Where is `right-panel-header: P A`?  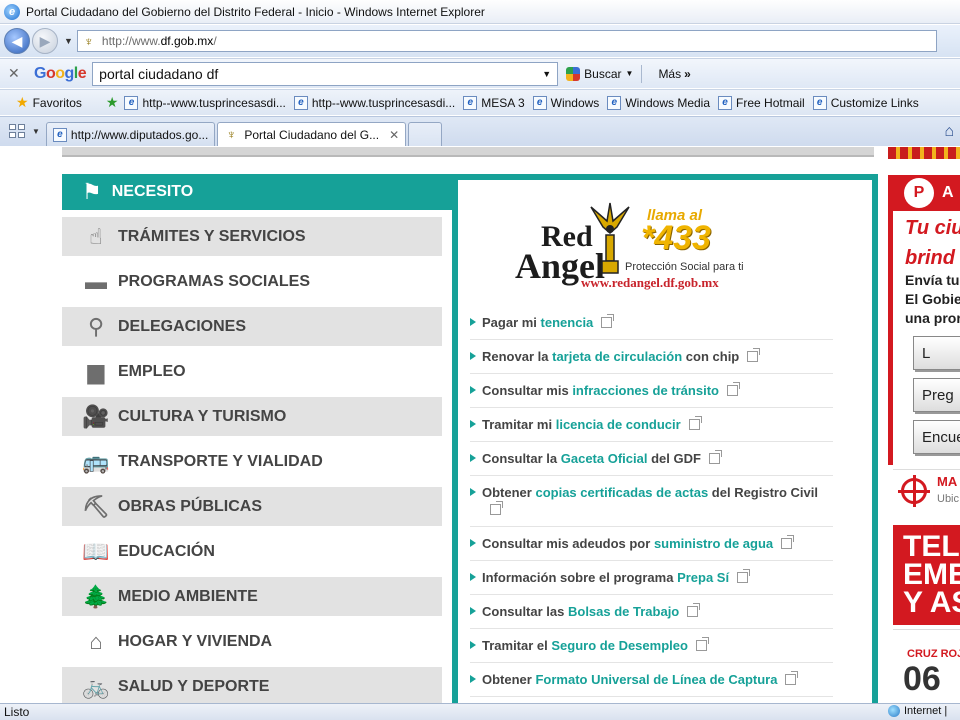 right-panel-header: P A is located at coordinates (924, 193).